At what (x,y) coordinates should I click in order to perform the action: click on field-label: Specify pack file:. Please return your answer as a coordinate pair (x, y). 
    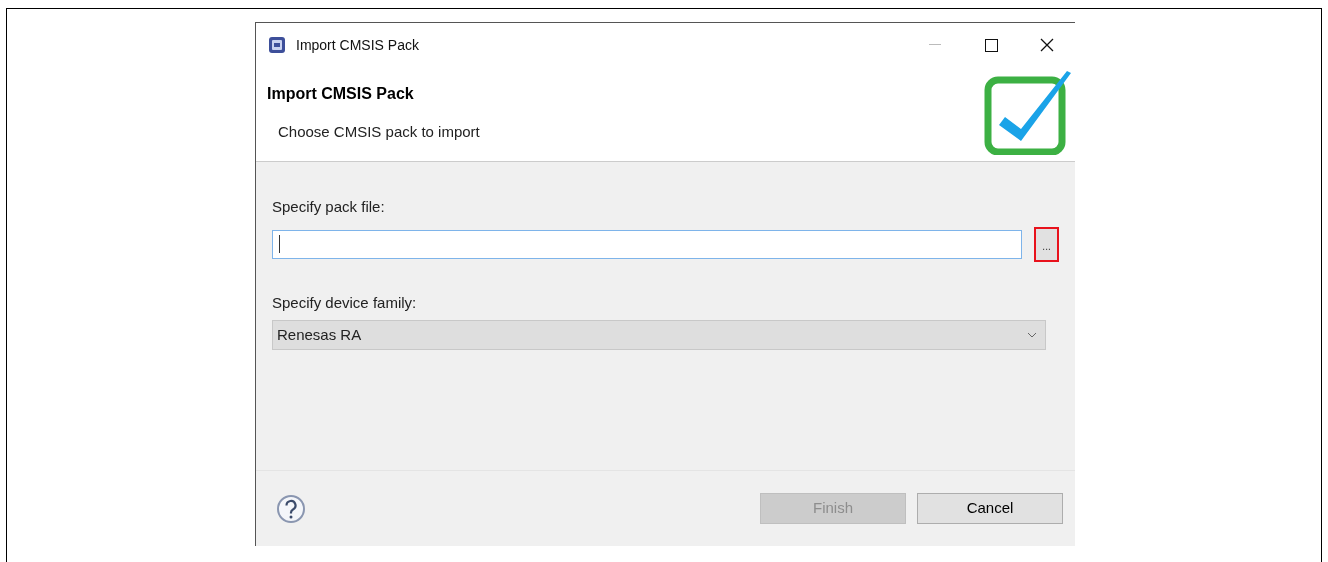
    Looking at the image, I should click on (329, 207).